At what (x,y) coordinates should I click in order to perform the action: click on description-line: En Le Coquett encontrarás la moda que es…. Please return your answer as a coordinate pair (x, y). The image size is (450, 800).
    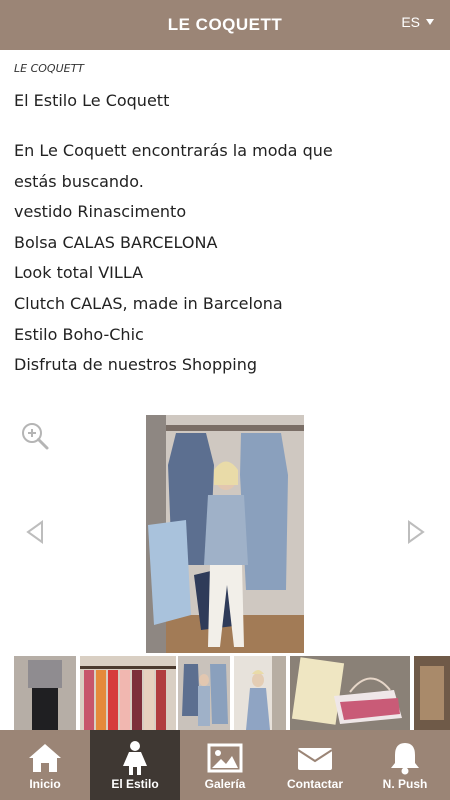
    Looking at the image, I should click on (173, 166).